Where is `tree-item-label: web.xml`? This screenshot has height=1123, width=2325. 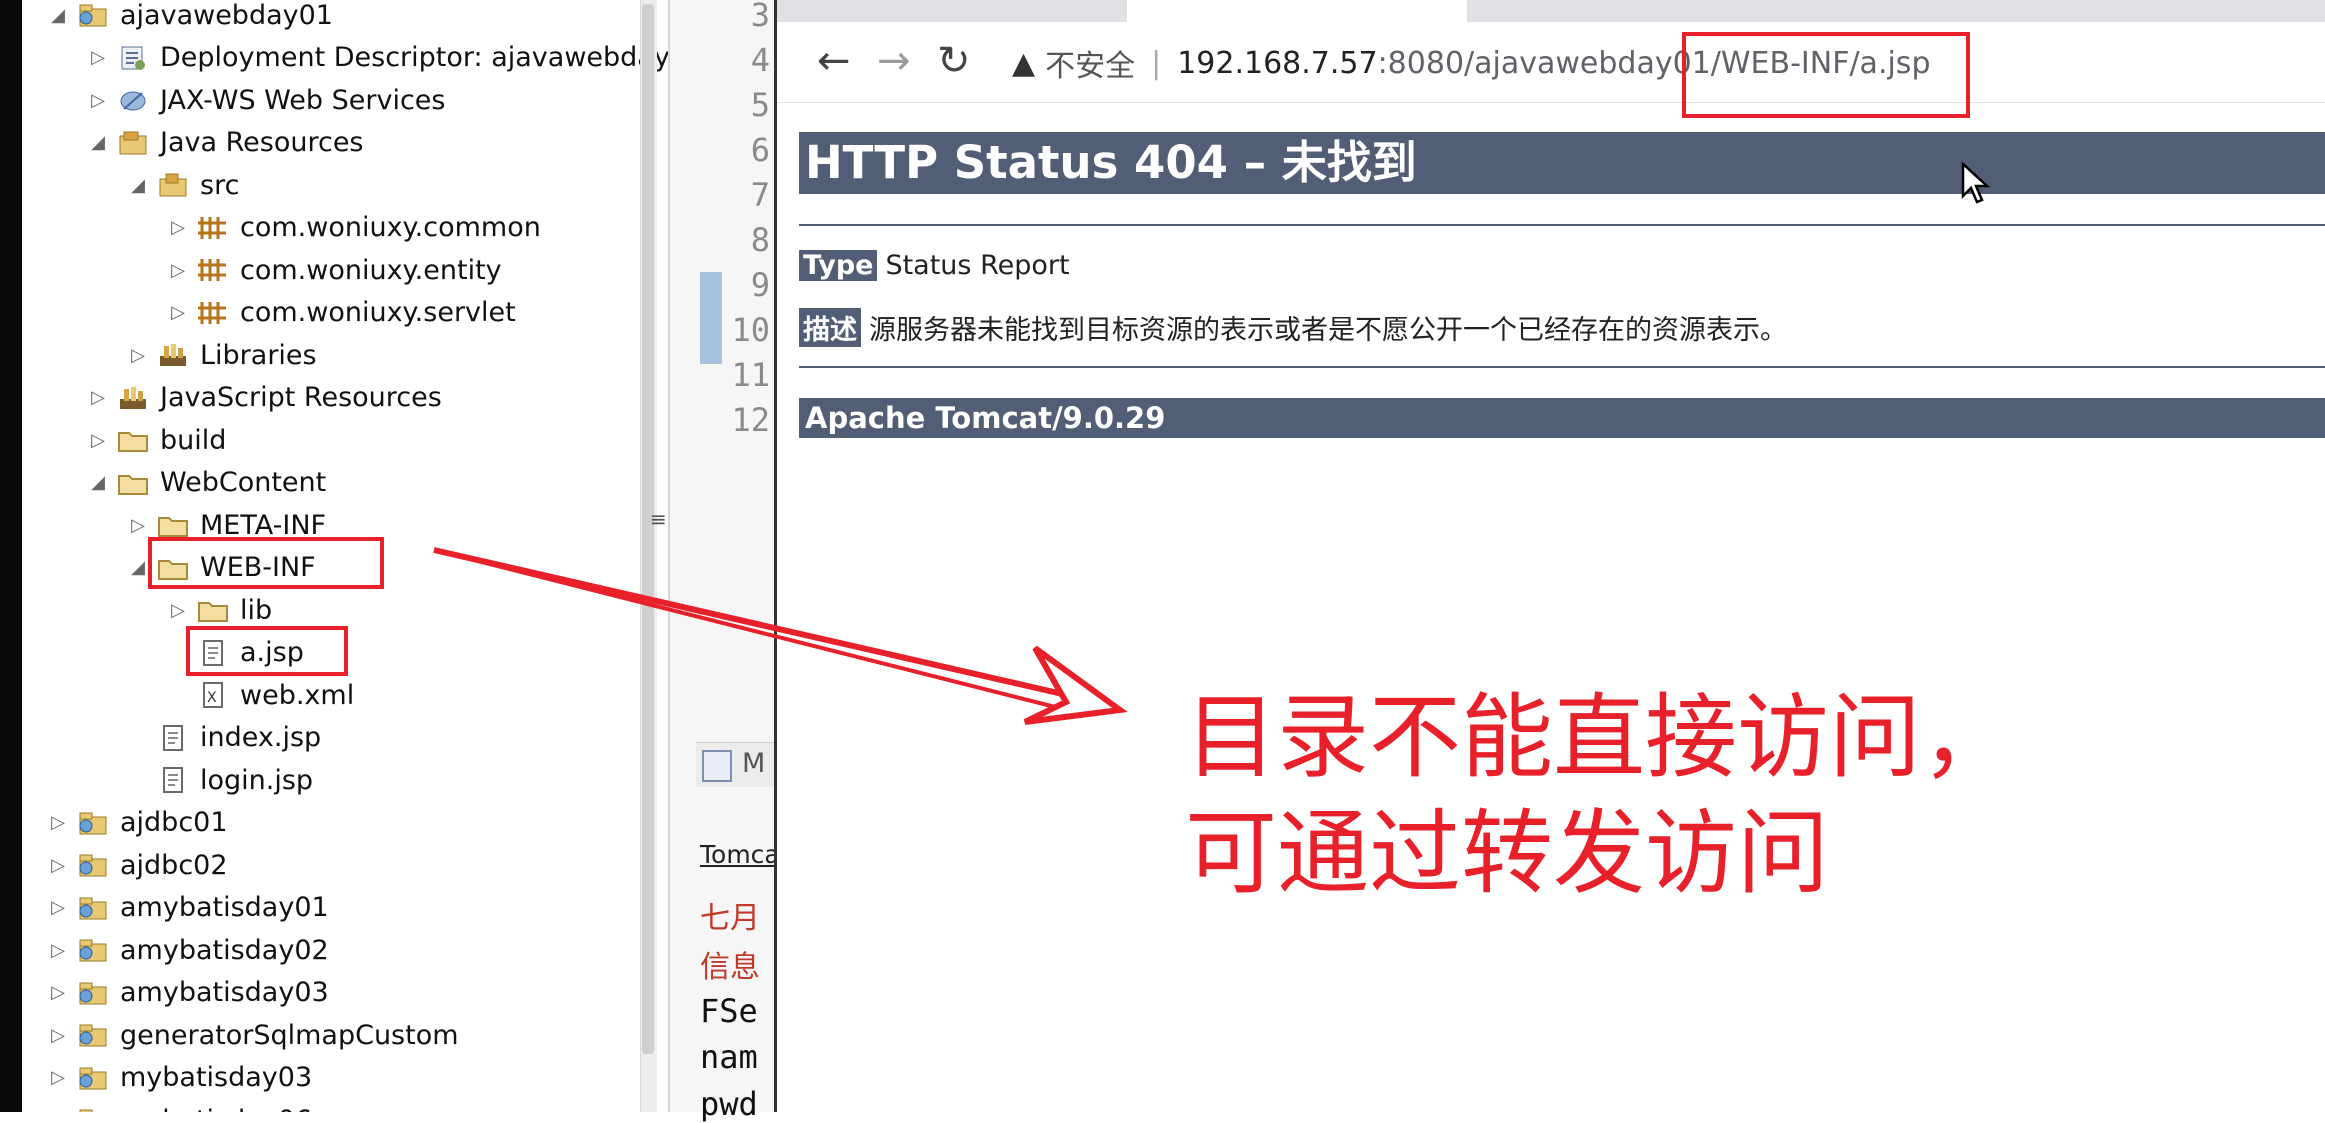 tree-item-label: web.xml is located at coordinates (297, 695).